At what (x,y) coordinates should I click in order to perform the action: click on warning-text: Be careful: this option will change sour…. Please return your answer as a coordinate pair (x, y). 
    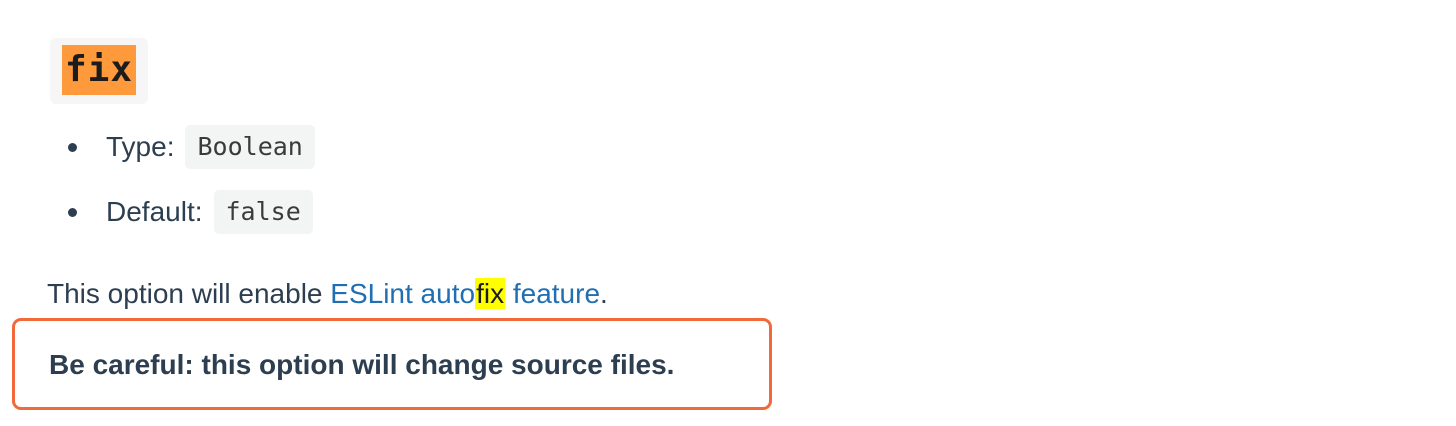
    Looking at the image, I should click on (362, 364).